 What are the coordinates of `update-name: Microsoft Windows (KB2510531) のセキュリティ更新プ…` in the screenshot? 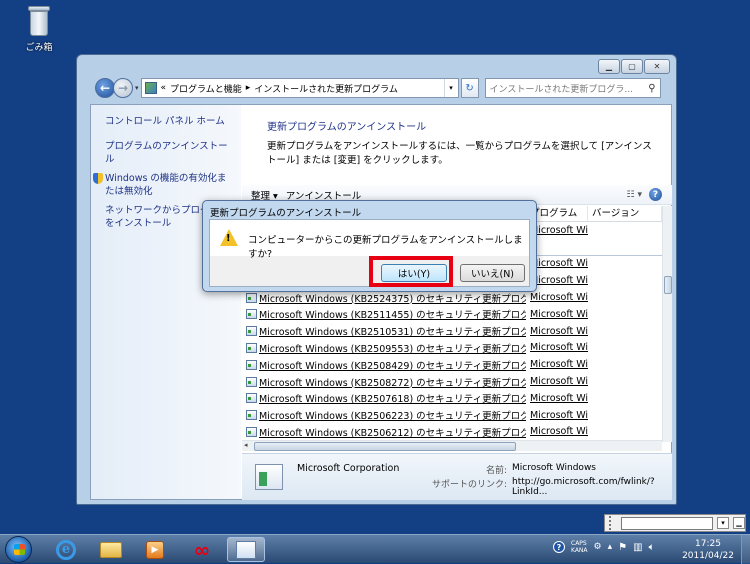 It's located at (392, 333).